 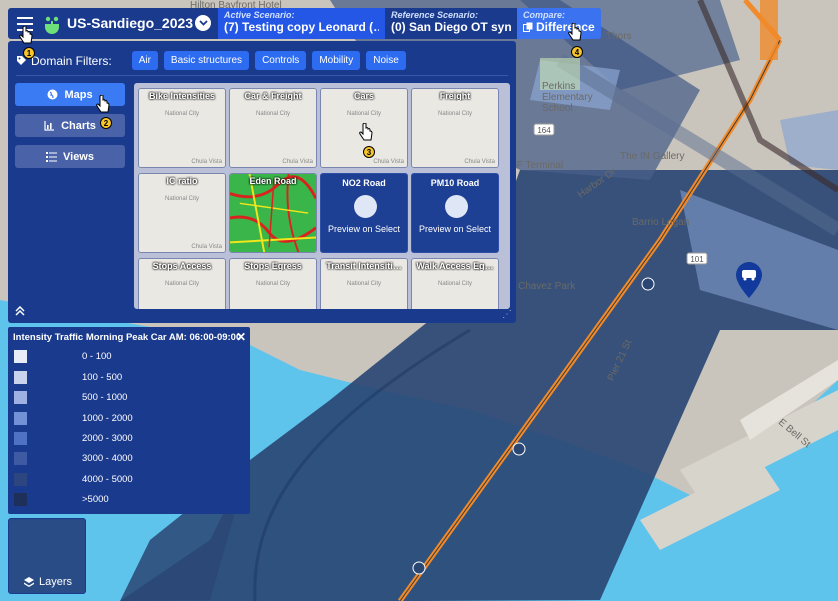 I want to click on project-dropdown-button, so click(x=203, y=23).